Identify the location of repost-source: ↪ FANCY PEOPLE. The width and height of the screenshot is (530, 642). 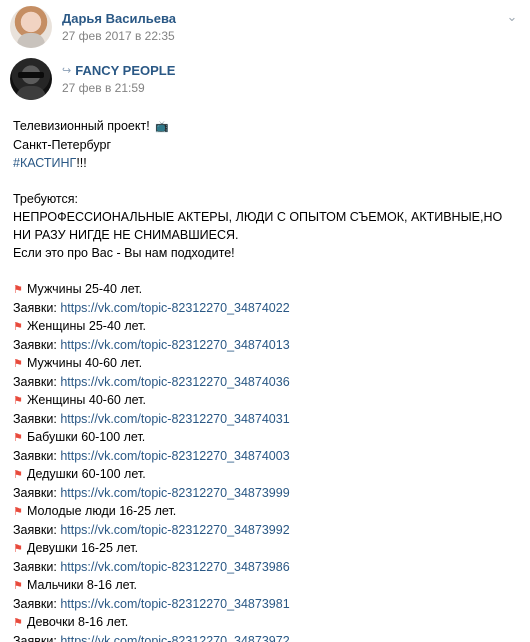
(118, 71).